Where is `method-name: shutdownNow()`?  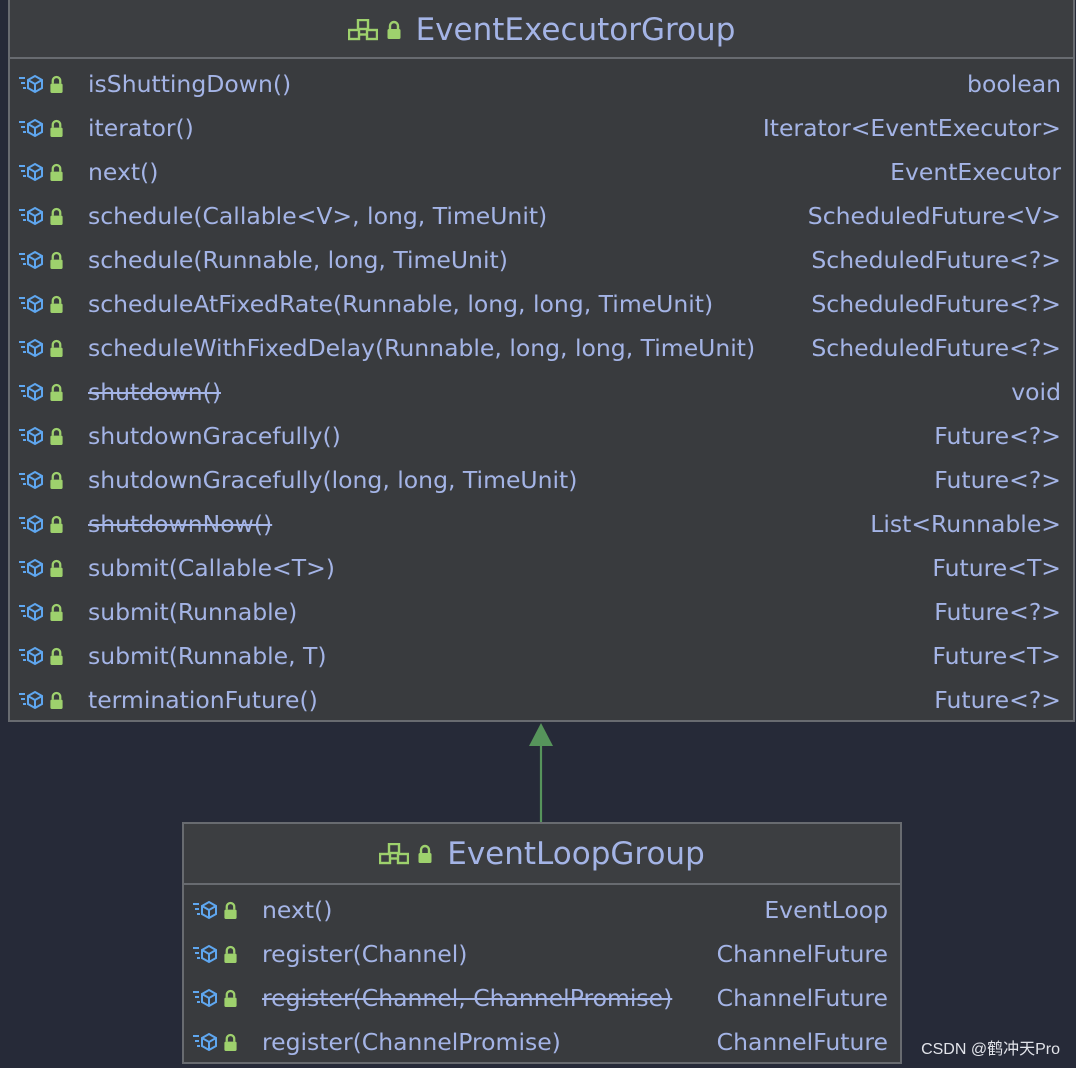 method-name: shutdownNow() is located at coordinates (180, 524).